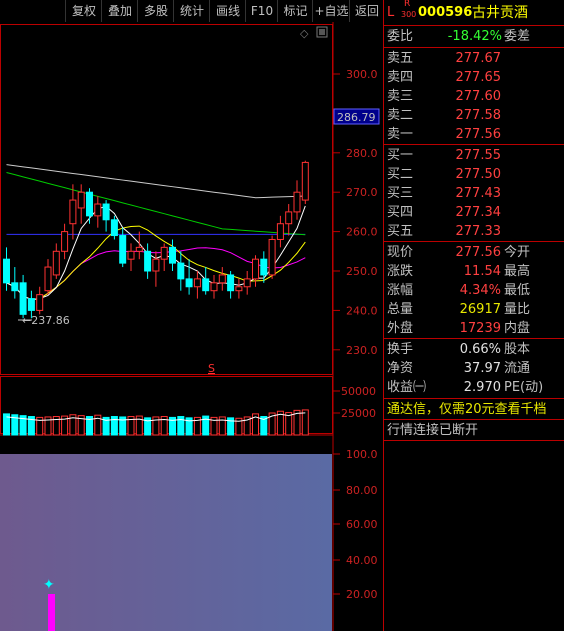  I want to click on indicator-axis-tick: 40.00, so click(362, 560).